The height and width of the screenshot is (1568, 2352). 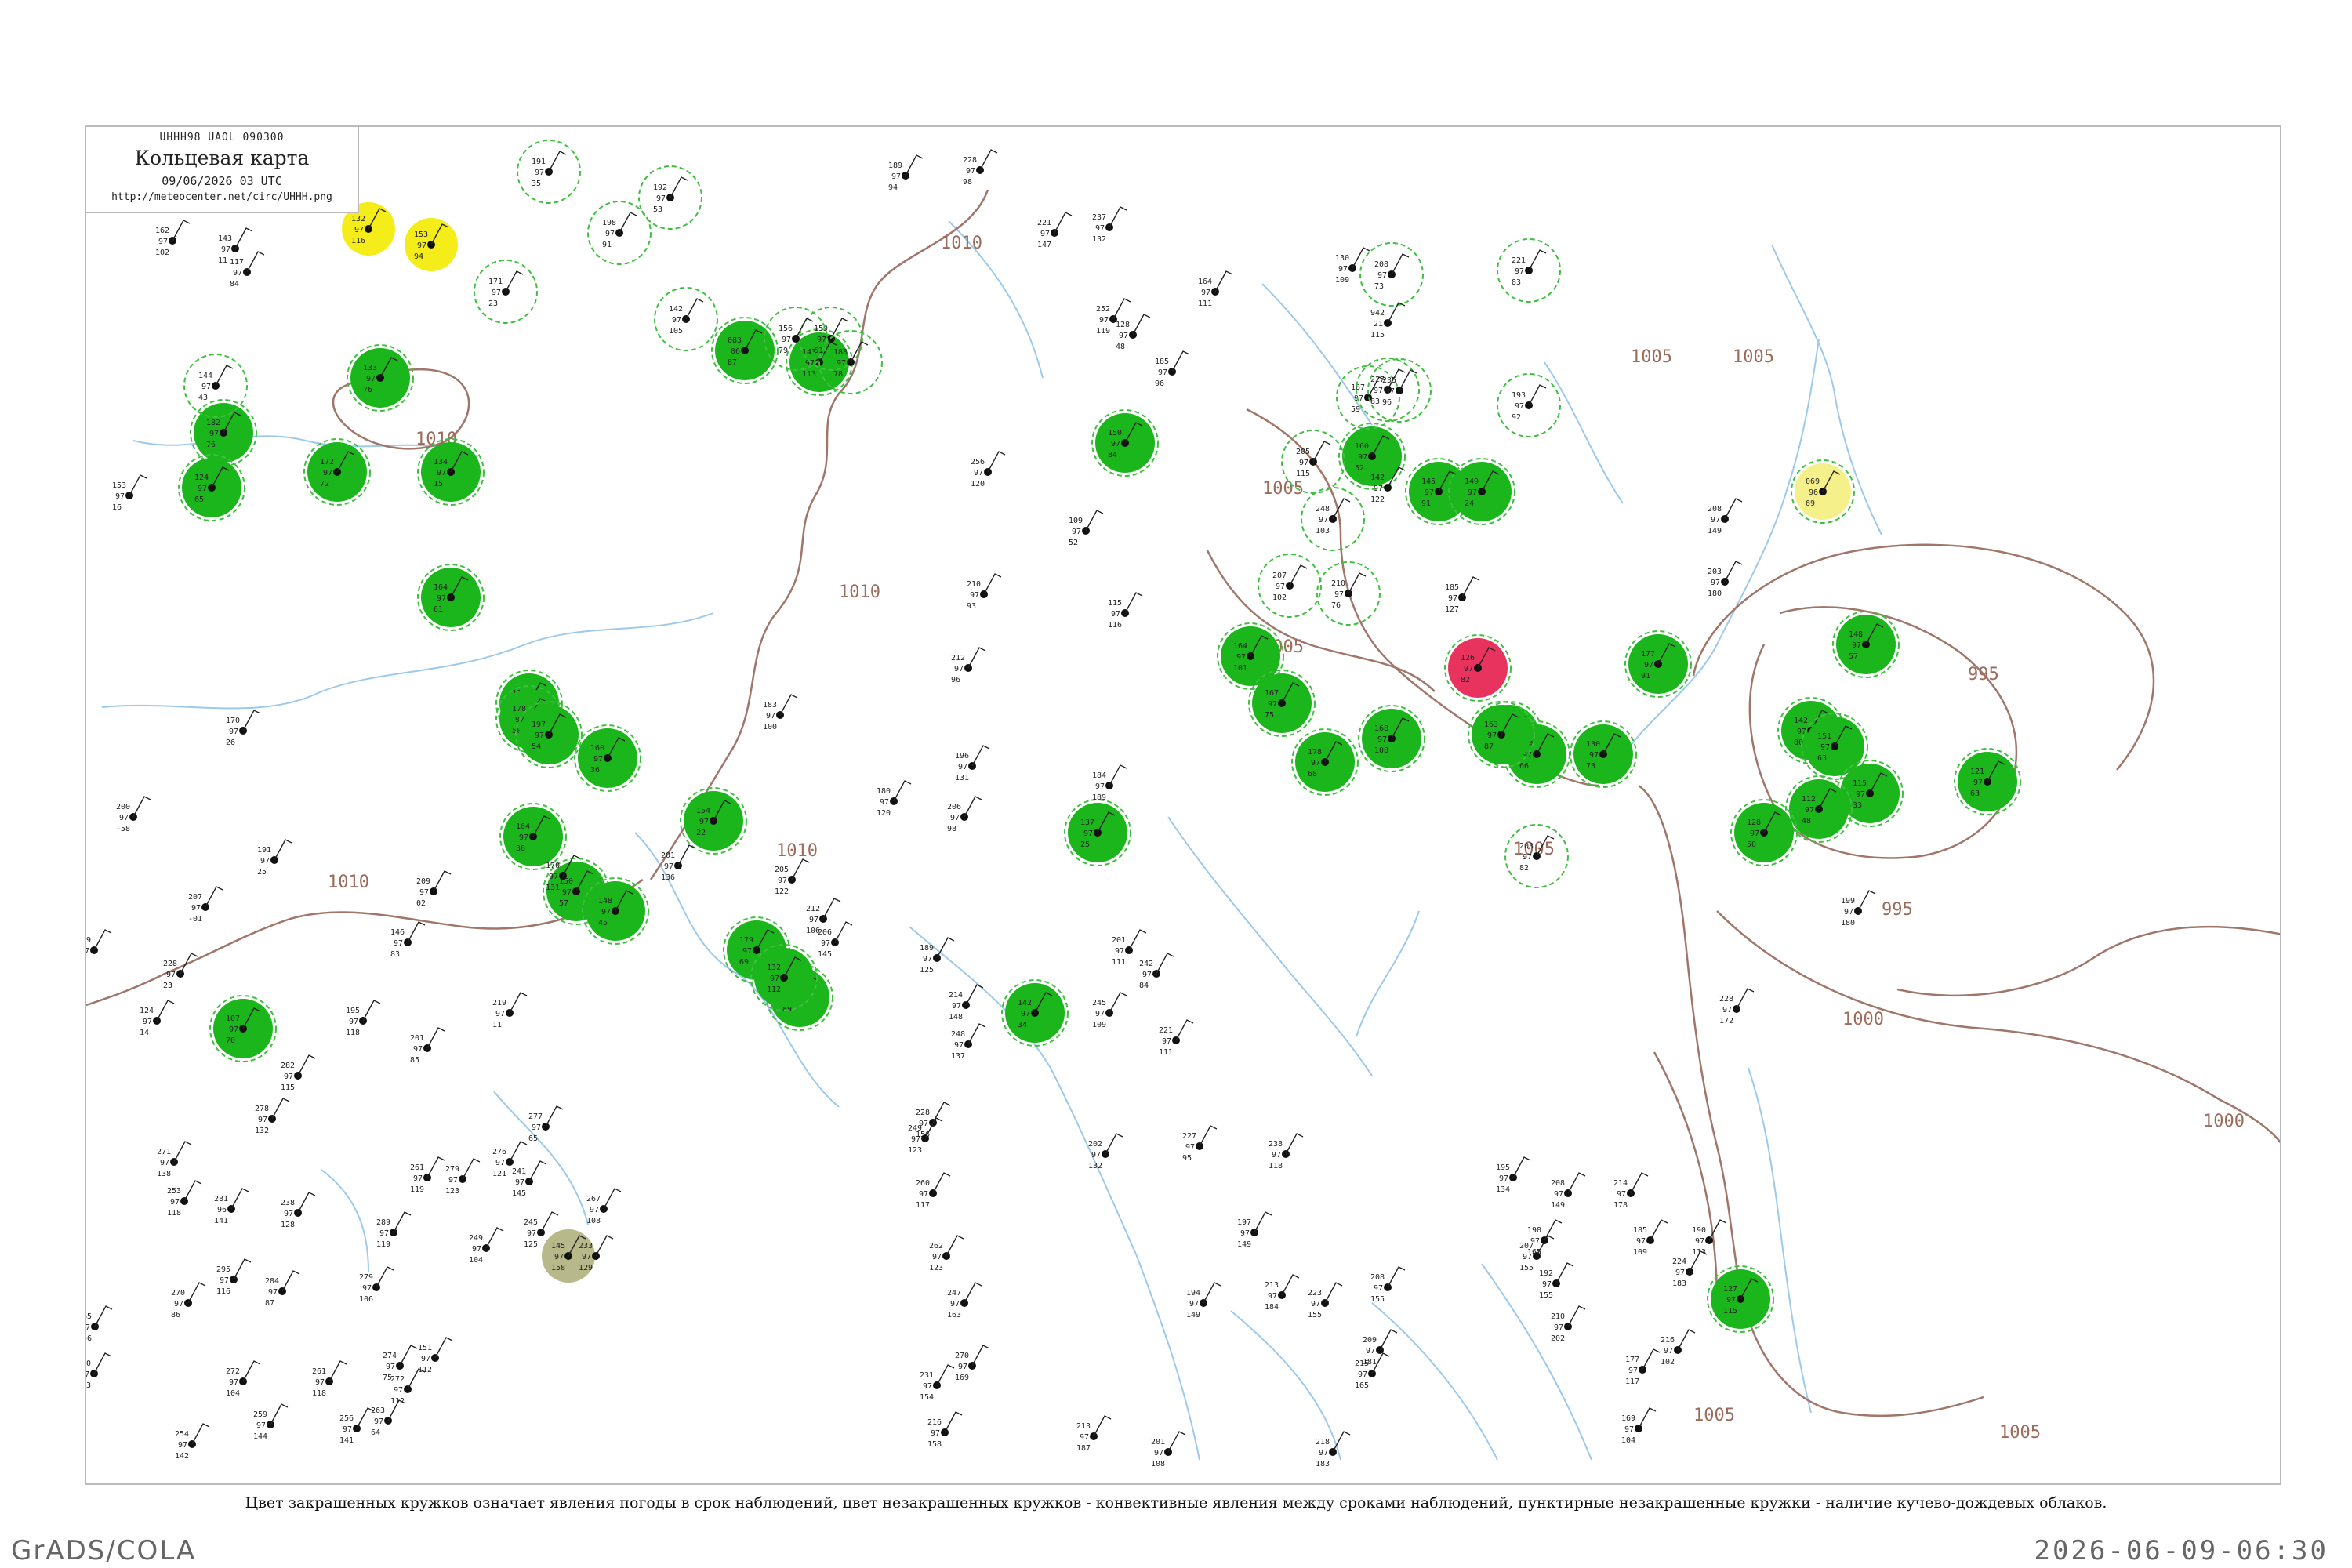 What do you see at coordinates (1315, 752) in the screenshot?
I see `station-temperature: 178` at bounding box center [1315, 752].